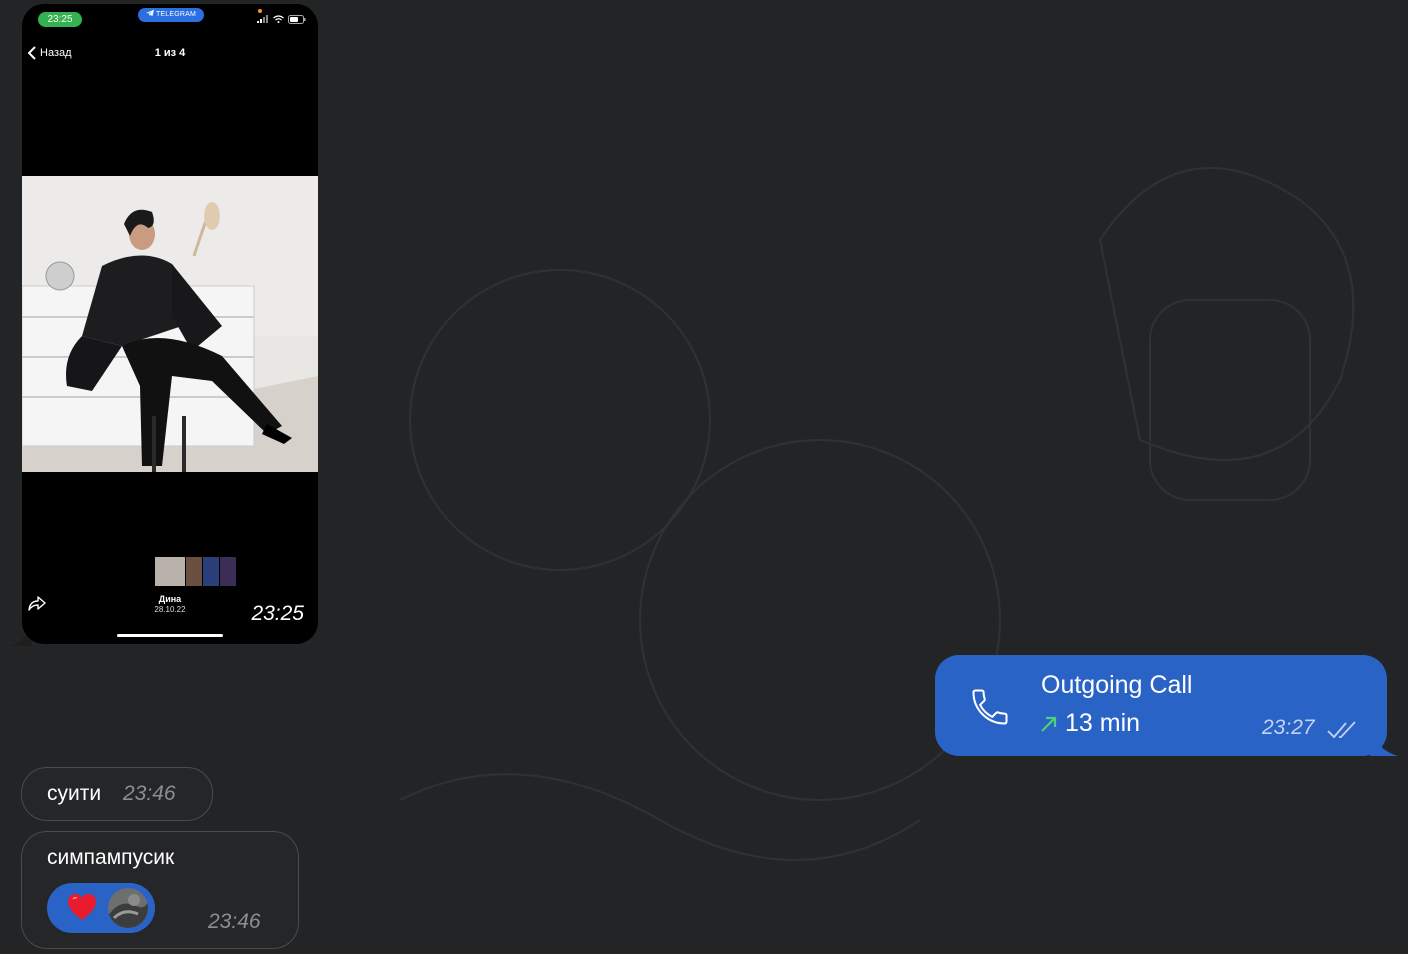 This screenshot has height=954, width=1408. I want to click on call-duration-row: 13 min, so click(1089, 723).